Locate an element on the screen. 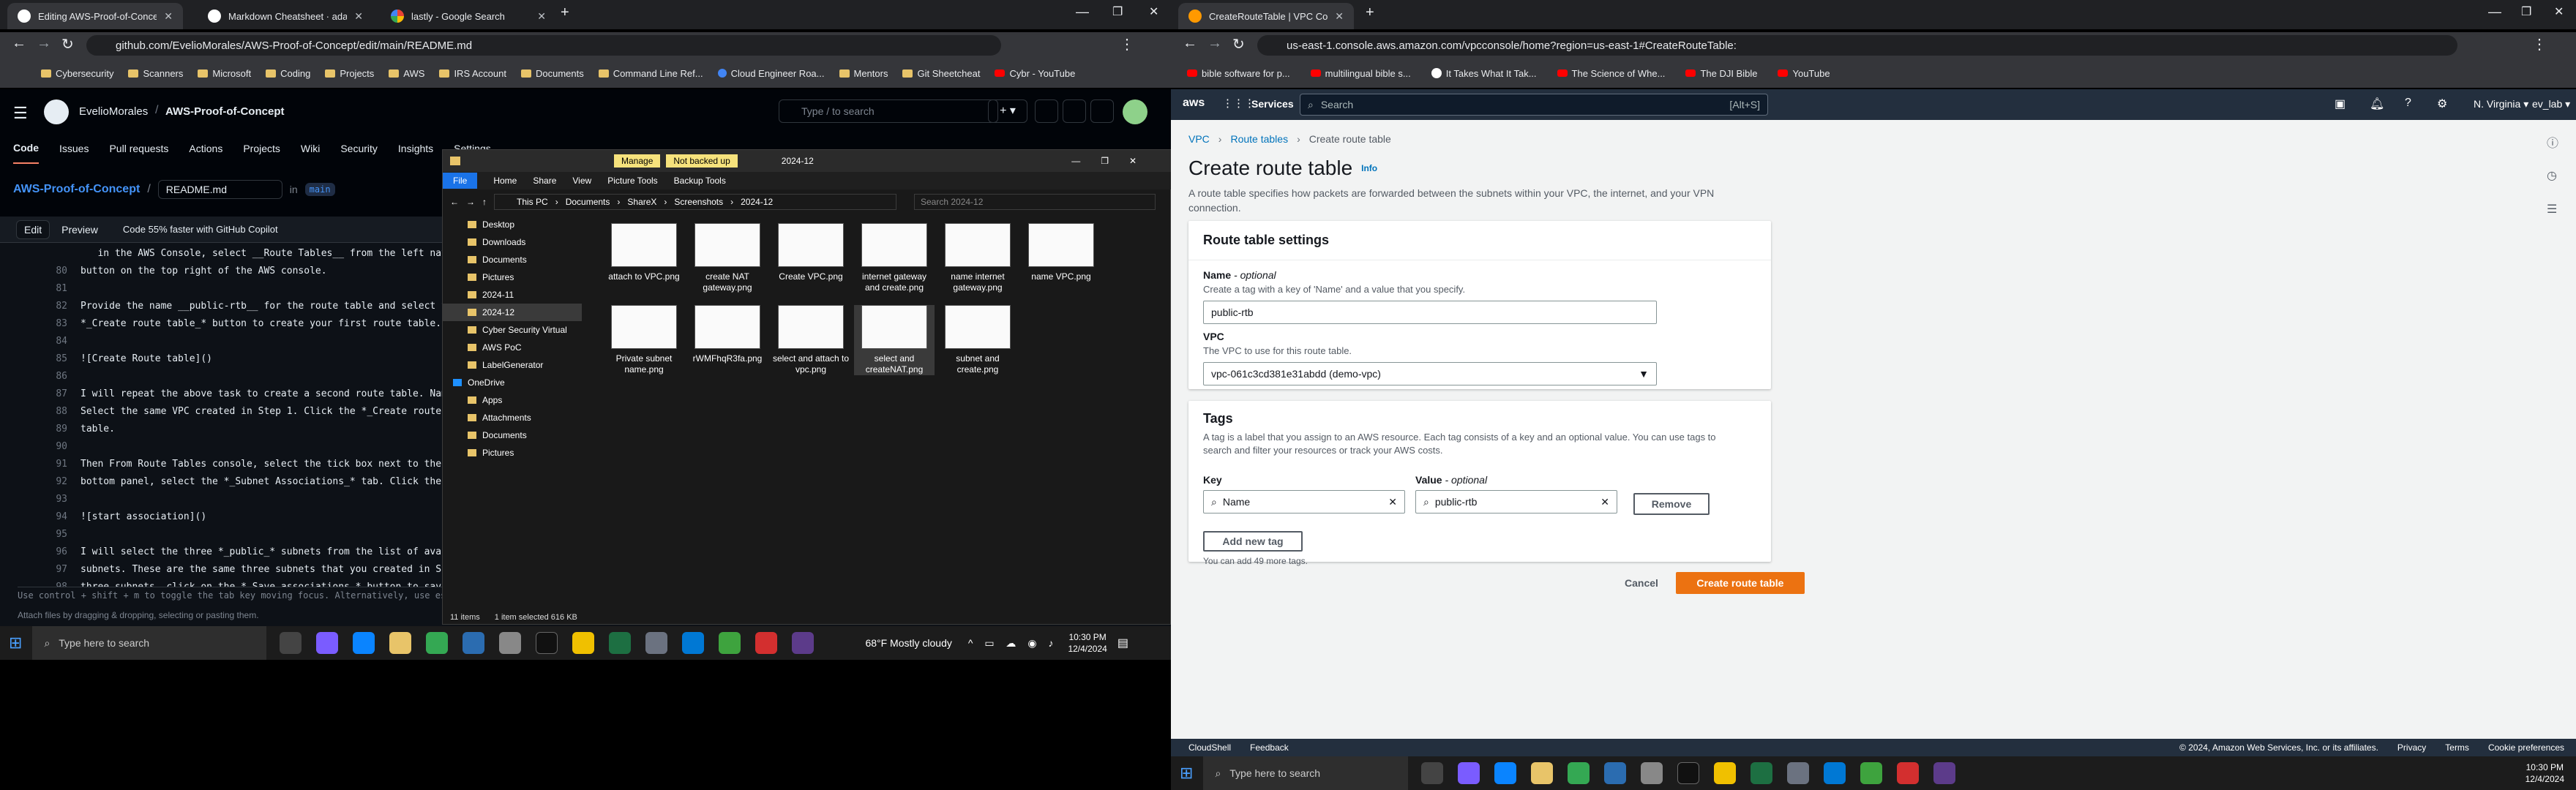  task-view-icon is located at coordinates (1432, 773).